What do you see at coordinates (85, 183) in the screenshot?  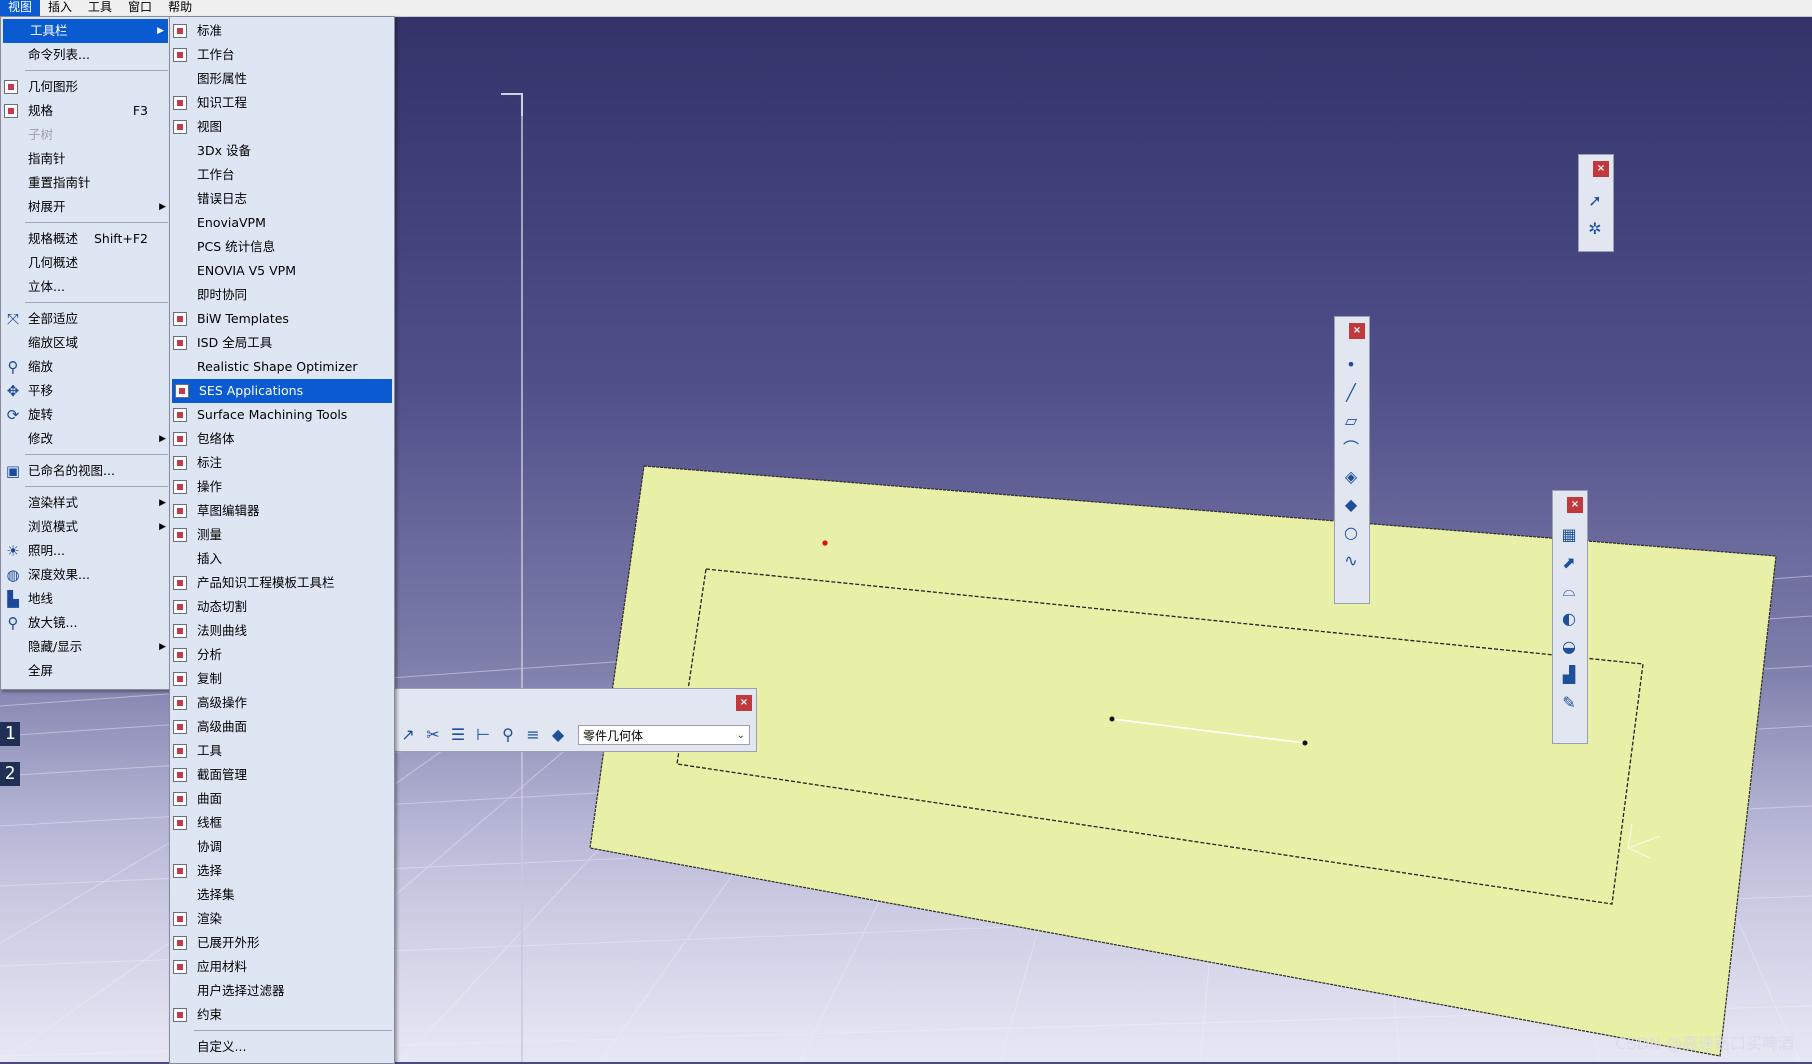 I see `menu-item: 重置指南针` at bounding box center [85, 183].